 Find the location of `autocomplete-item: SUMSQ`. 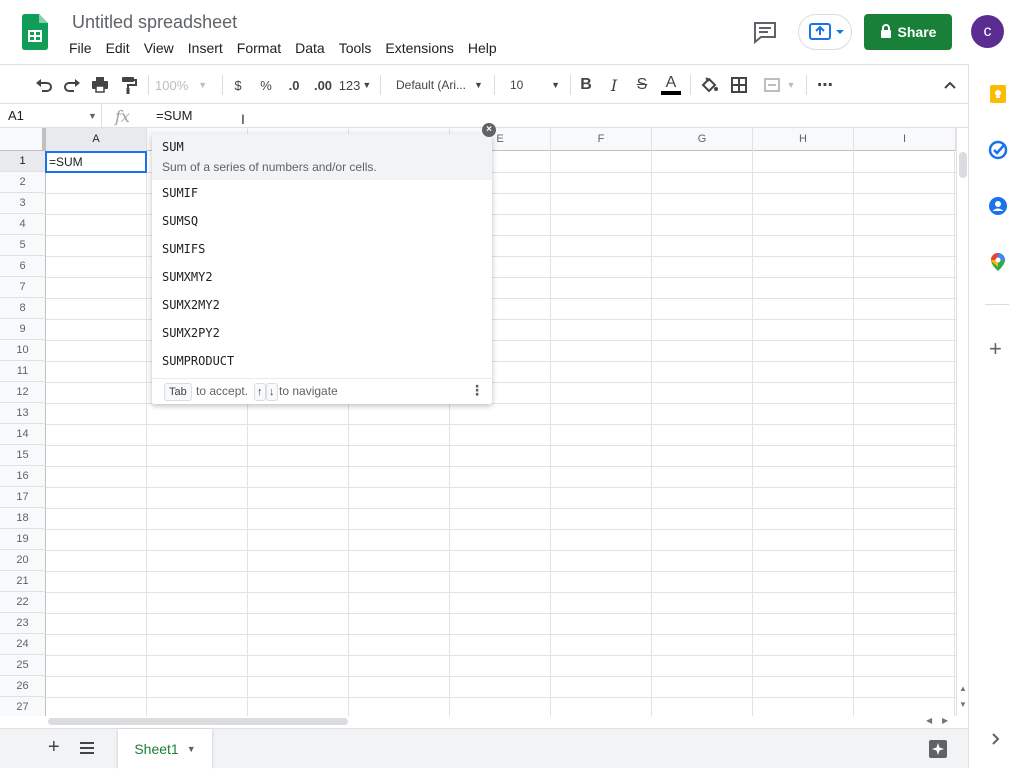

autocomplete-item: SUMSQ is located at coordinates (180, 221).